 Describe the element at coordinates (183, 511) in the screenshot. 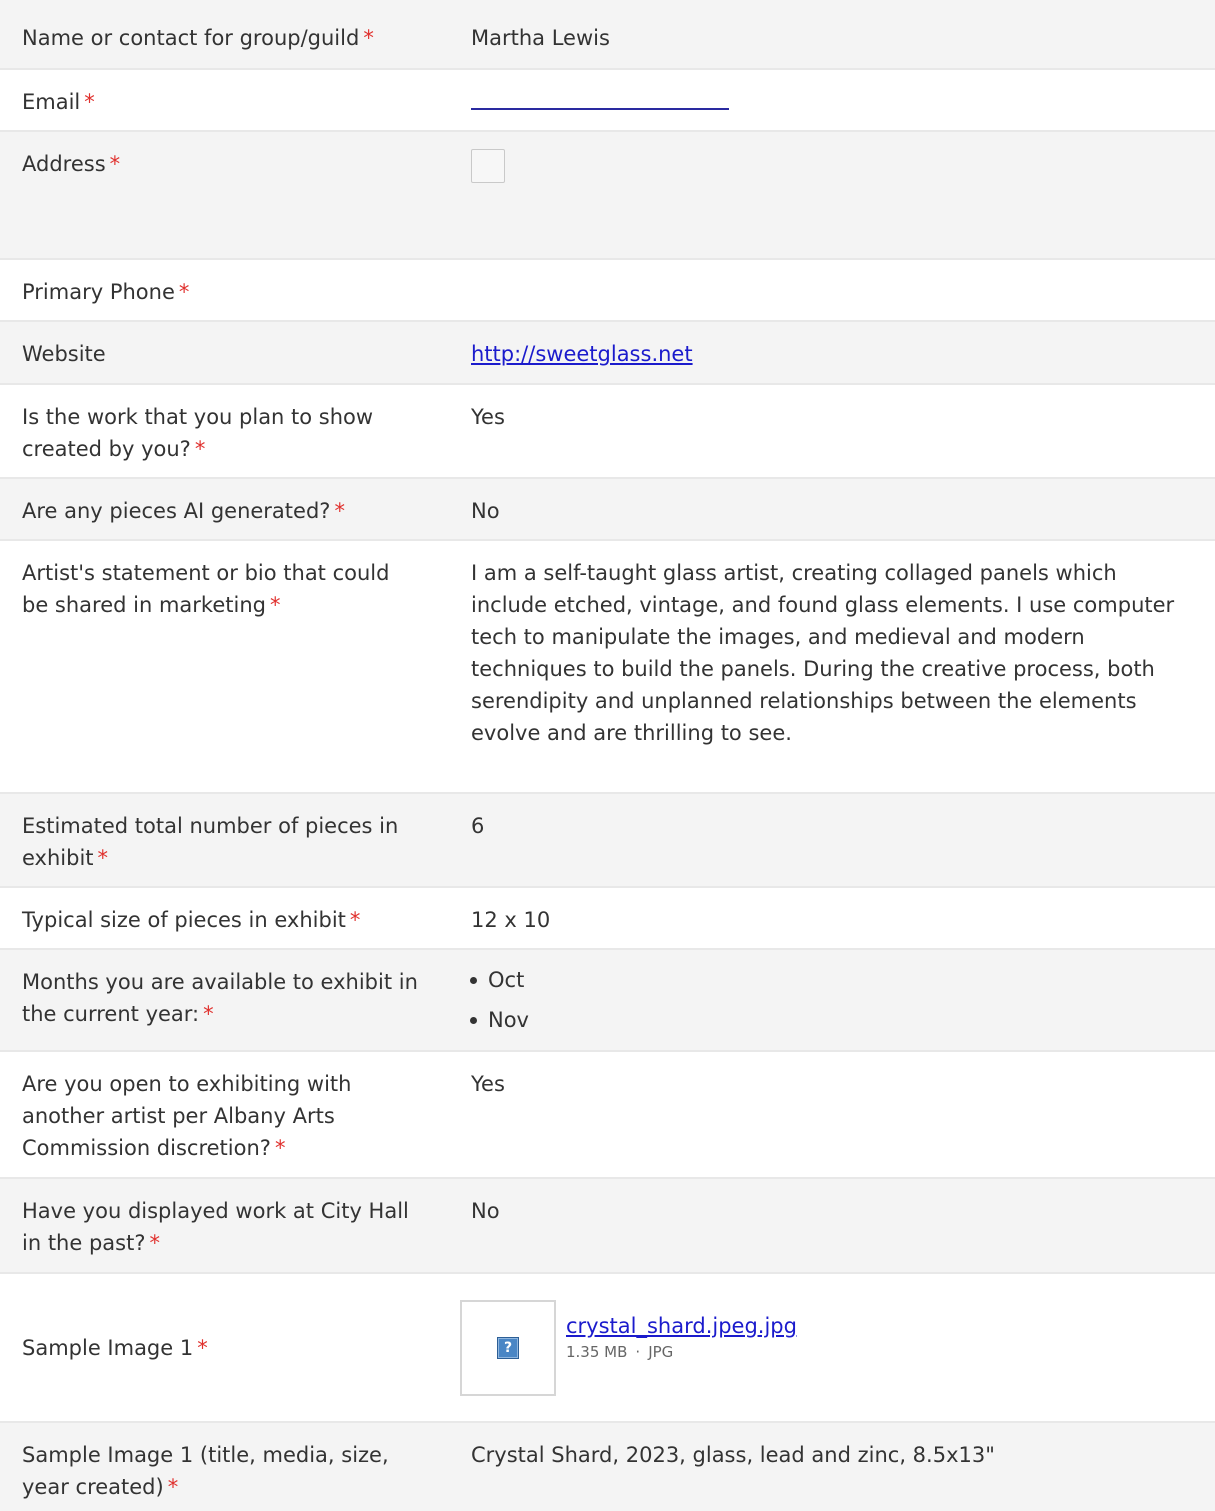

I see `field-label: Are any pieces AI generated? *` at that location.